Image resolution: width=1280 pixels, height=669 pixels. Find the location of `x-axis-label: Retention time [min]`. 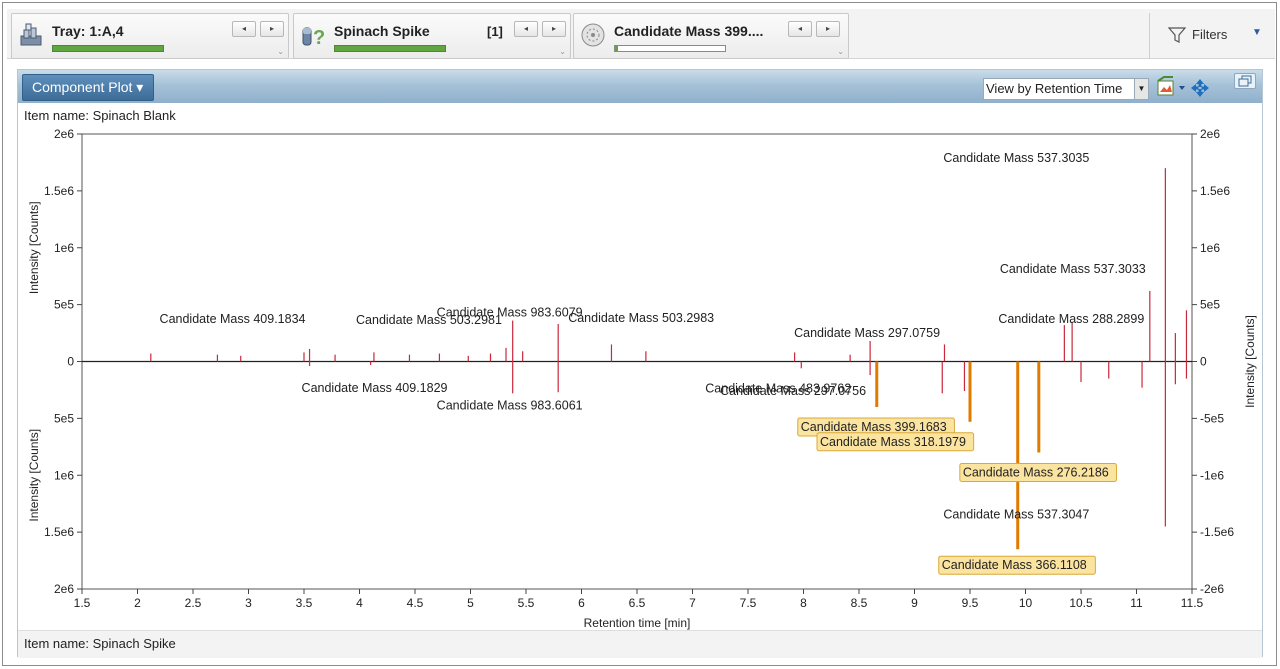

x-axis-label: Retention time [min] is located at coordinates (637, 623).